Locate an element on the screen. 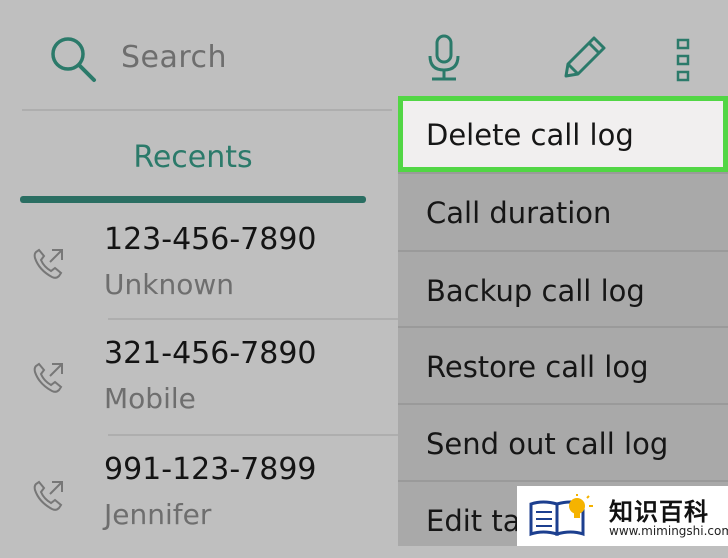 The image size is (728, 558). call-contact-label: Mobile is located at coordinates (150, 398).